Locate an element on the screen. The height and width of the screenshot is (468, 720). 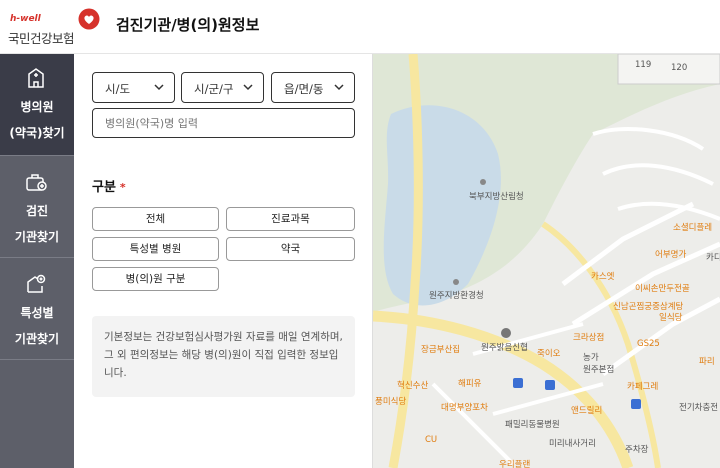
map-place-label: 해피유 is located at coordinates (470, 384).